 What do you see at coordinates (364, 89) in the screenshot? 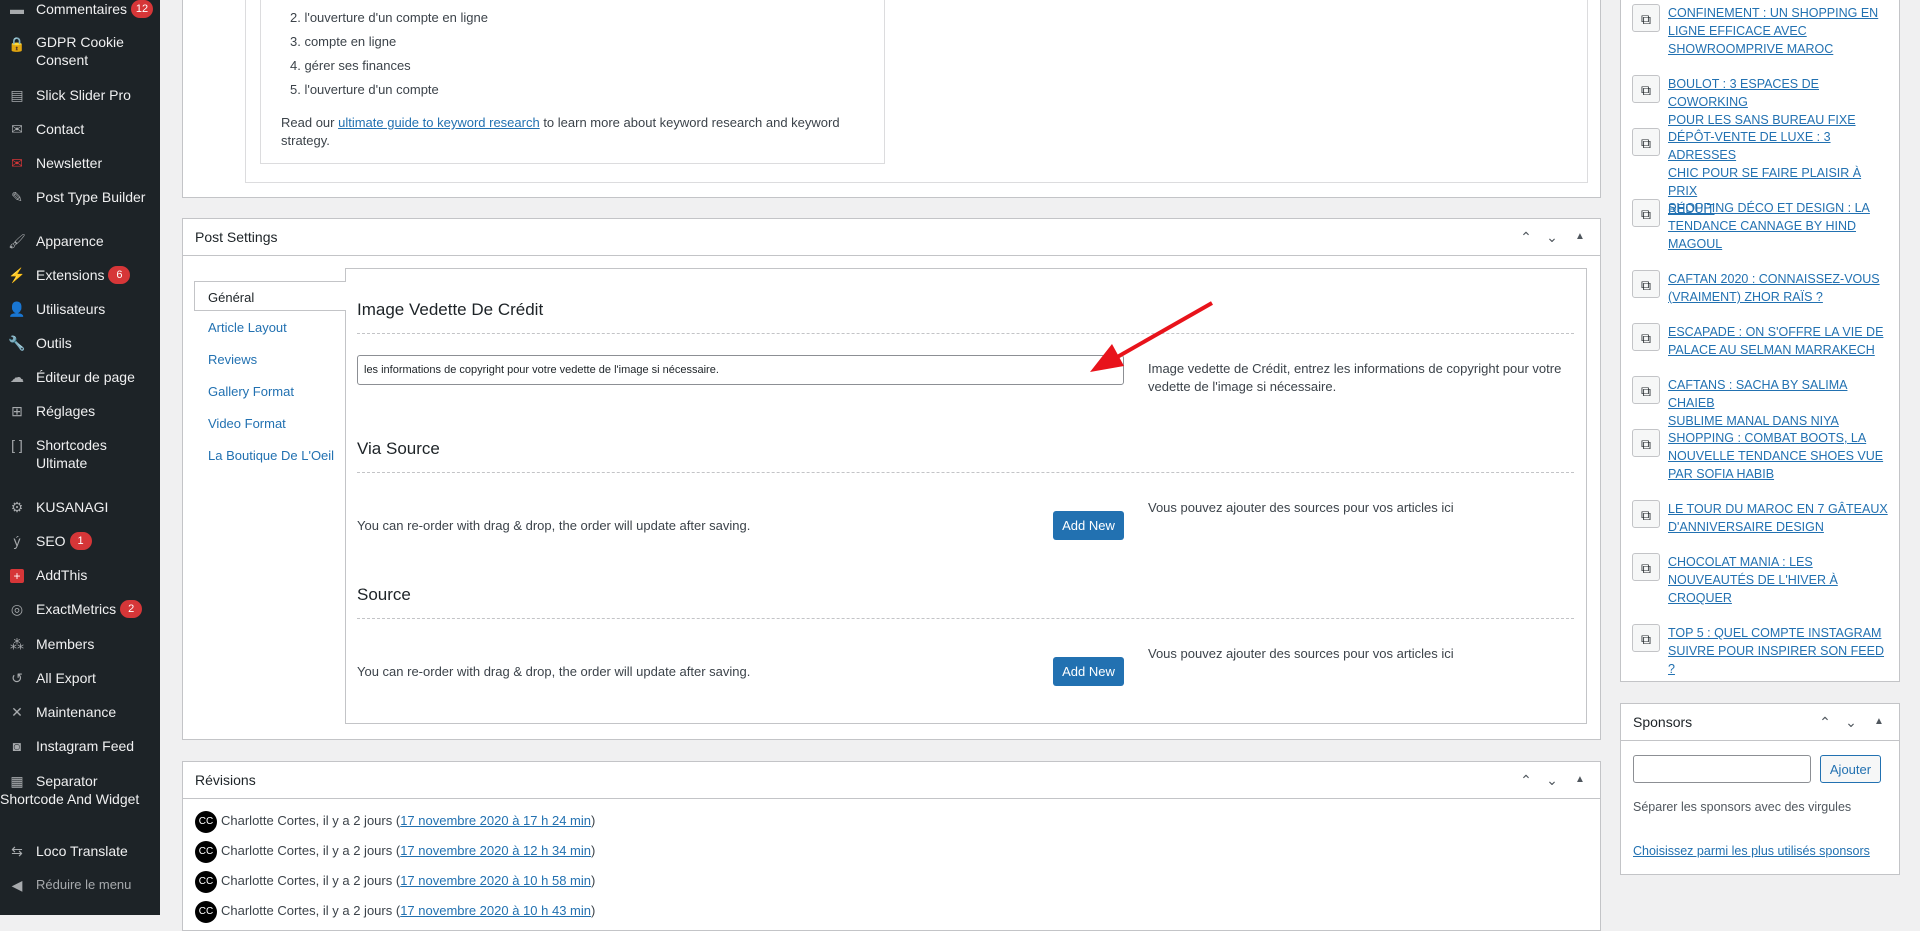
I see `keyword-list-item: 5. l'ouverture d'un compte` at bounding box center [364, 89].